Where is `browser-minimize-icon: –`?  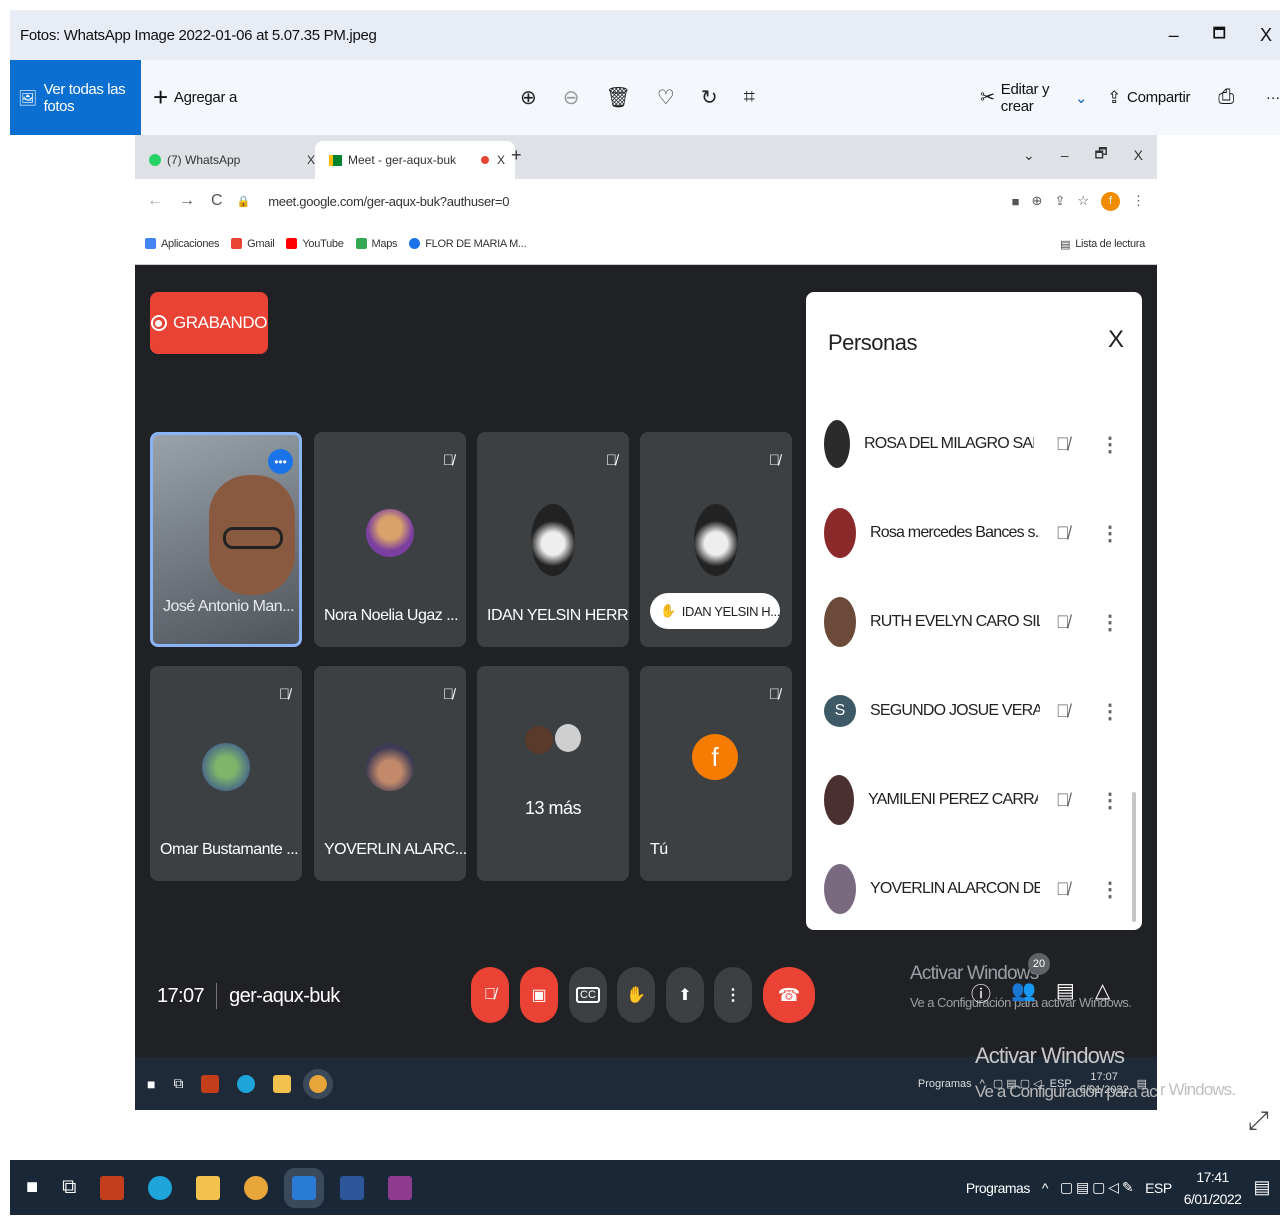 browser-minimize-icon: – is located at coordinates (1065, 155).